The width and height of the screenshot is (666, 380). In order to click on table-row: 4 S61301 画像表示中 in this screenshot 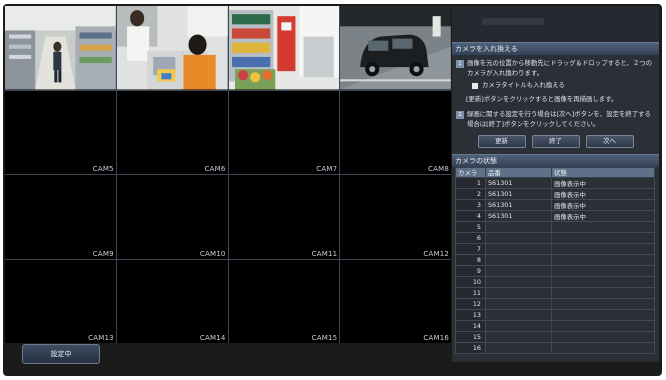, I will do `click(555, 216)`.